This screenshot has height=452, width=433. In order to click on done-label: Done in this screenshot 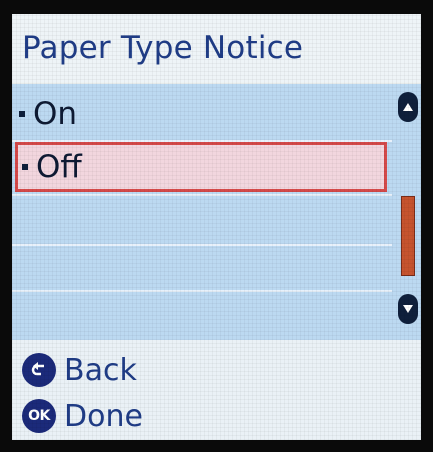, I will do `click(103, 416)`.